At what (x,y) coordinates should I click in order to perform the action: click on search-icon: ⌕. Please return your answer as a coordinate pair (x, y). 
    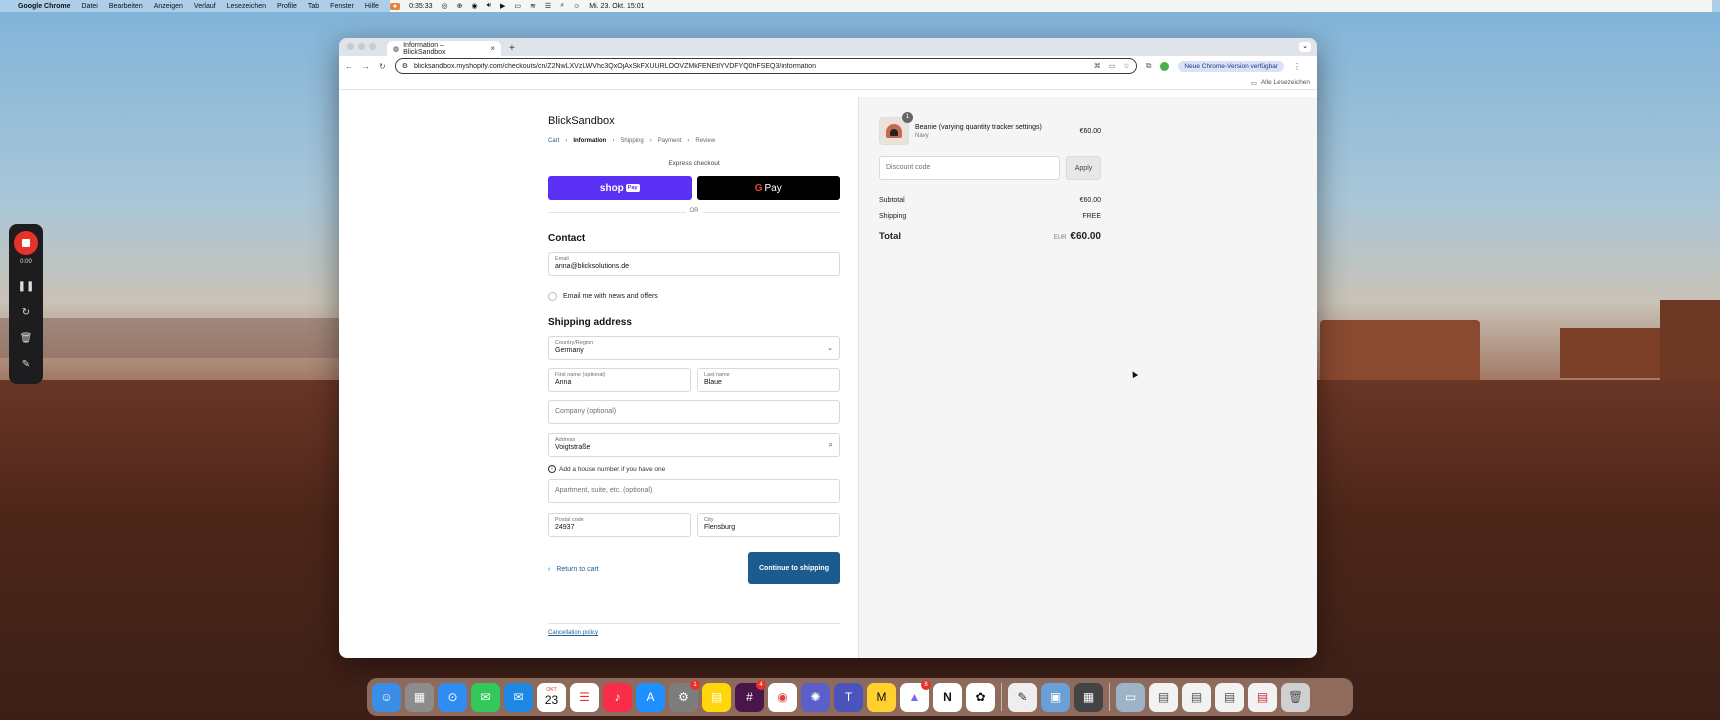
    Looking at the image, I should click on (562, 6).